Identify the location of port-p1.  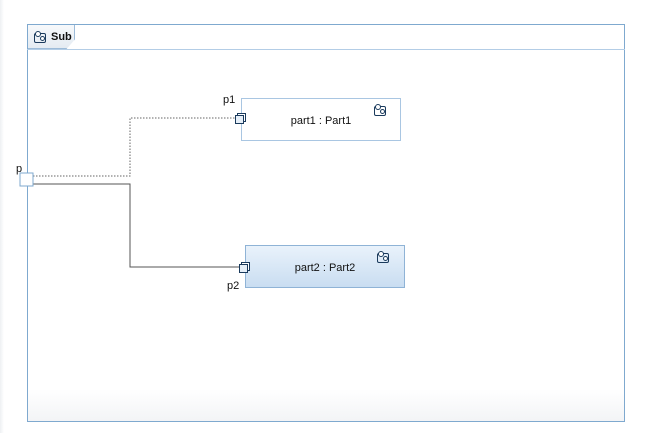
(240, 118).